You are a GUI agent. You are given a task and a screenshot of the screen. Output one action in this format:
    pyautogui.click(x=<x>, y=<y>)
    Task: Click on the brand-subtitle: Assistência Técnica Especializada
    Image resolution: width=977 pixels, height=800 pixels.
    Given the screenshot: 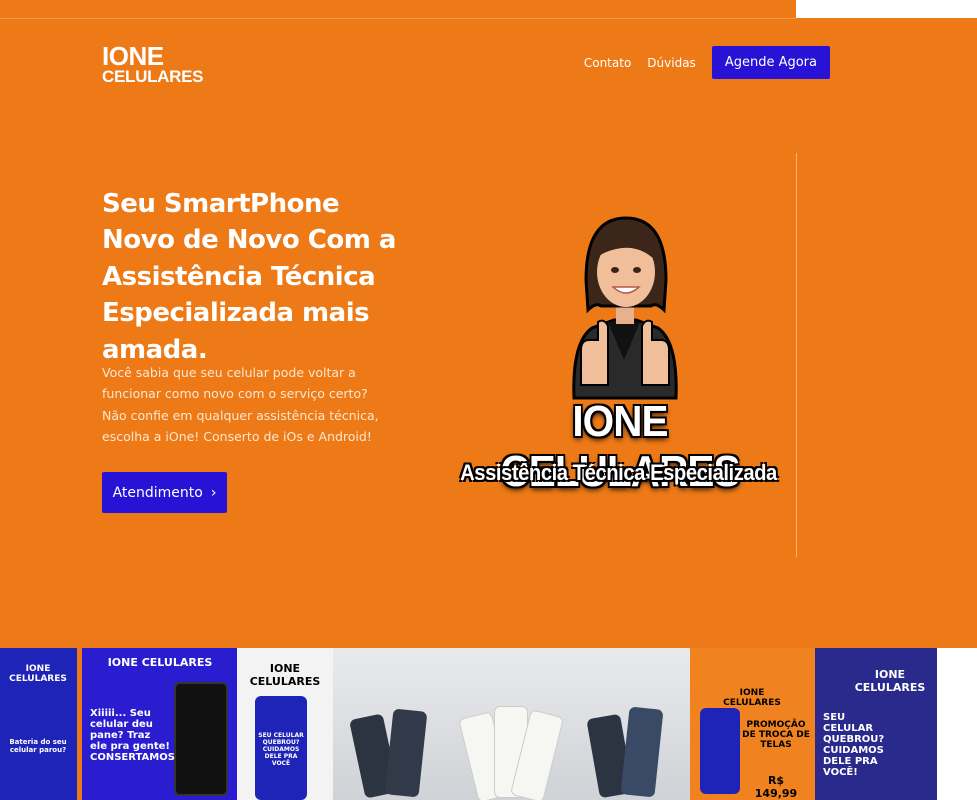 What is the action you would take?
    pyautogui.click(x=618, y=472)
    